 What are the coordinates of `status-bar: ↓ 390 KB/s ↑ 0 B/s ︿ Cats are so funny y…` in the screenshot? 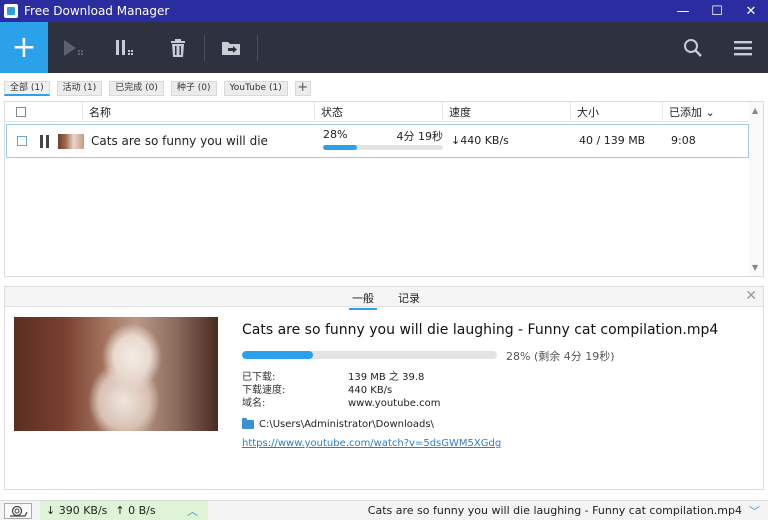 It's located at (384, 510).